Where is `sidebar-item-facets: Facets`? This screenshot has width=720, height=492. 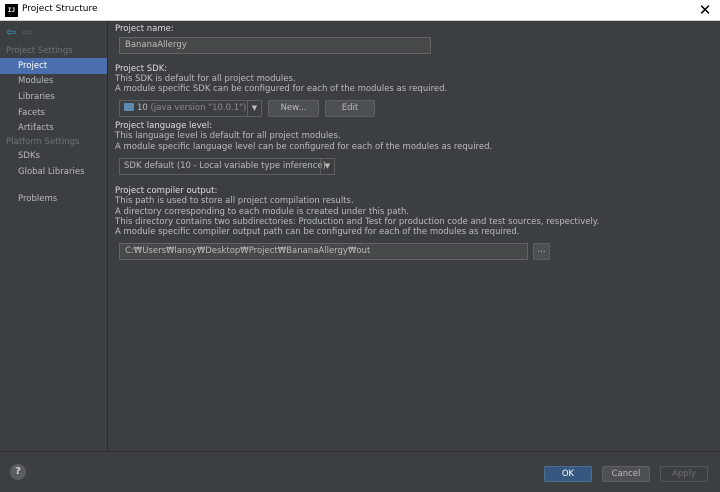
sidebar-item-facets: Facets is located at coordinates (53, 113).